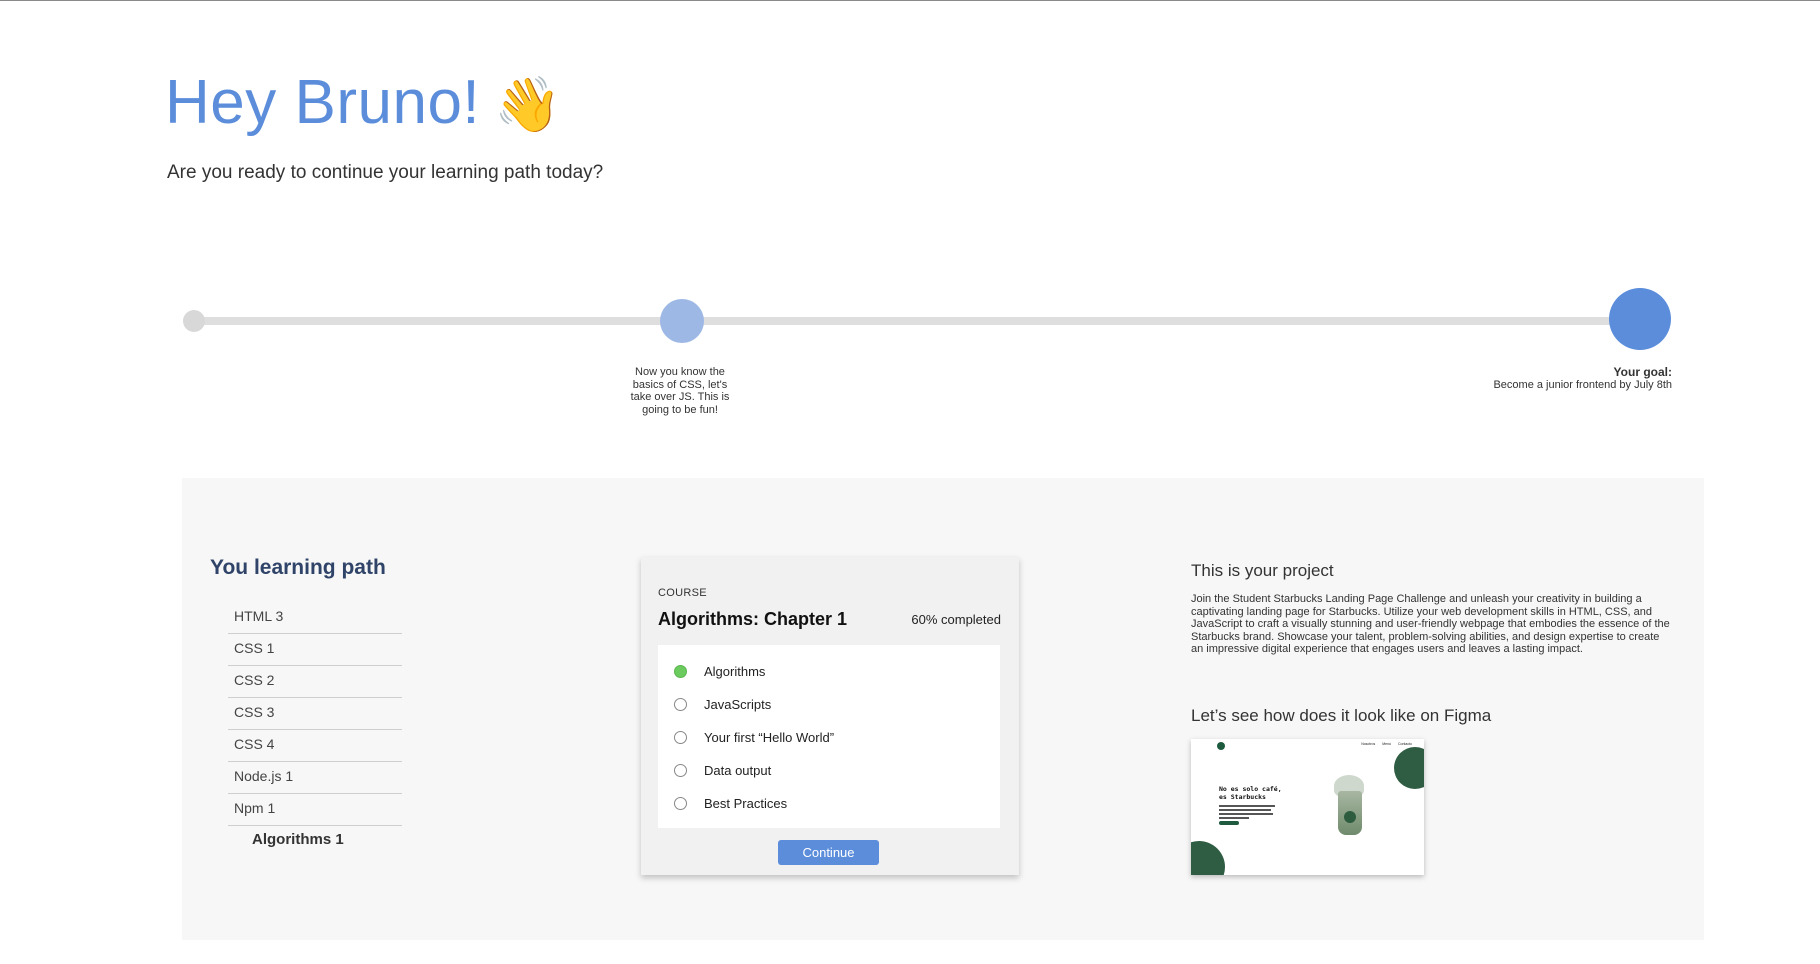  What do you see at coordinates (1640, 319) in the screenshot?
I see `timeline-goal-dot` at bounding box center [1640, 319].